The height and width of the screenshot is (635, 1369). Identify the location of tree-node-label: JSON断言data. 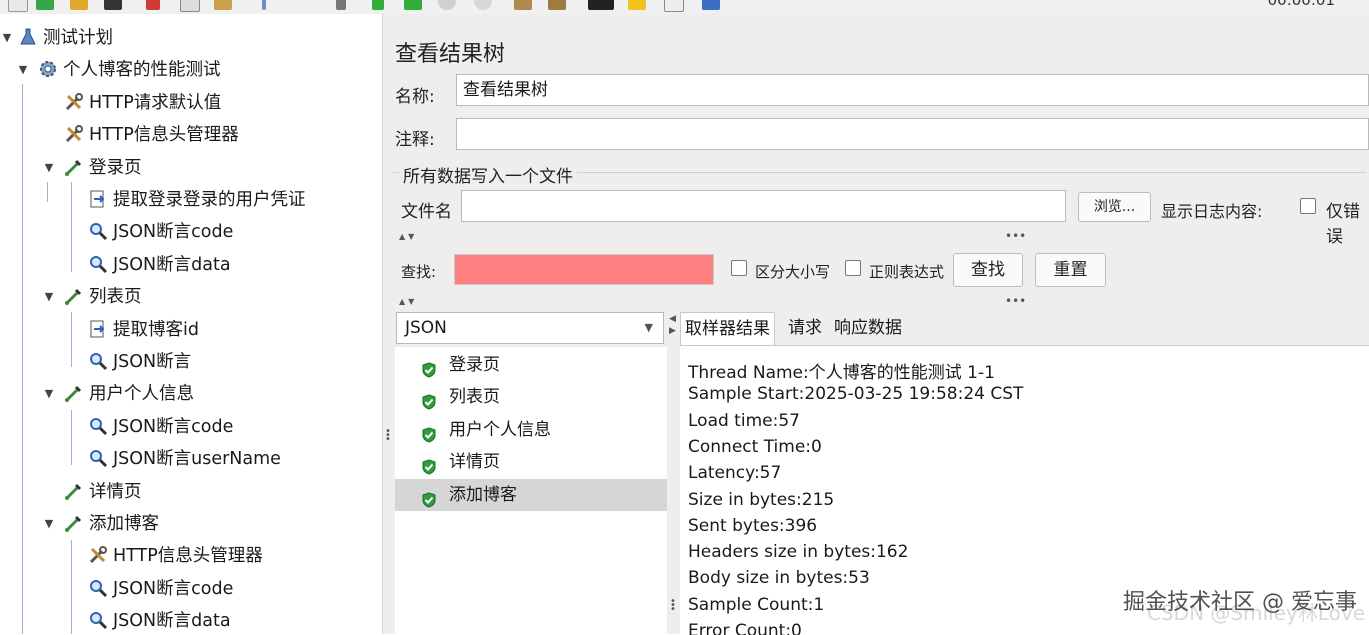
(172, 264).